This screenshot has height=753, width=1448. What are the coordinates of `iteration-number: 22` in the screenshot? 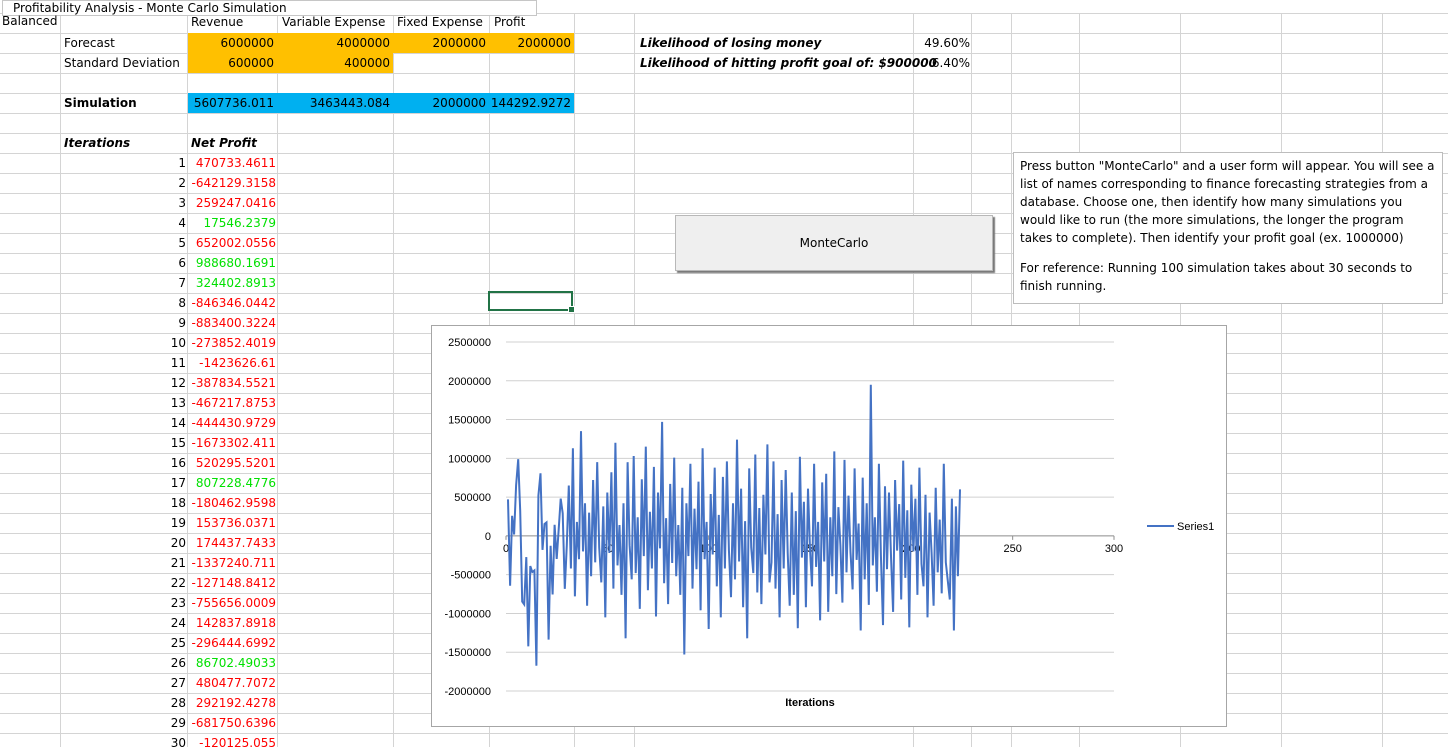 It's located at (168, 583).